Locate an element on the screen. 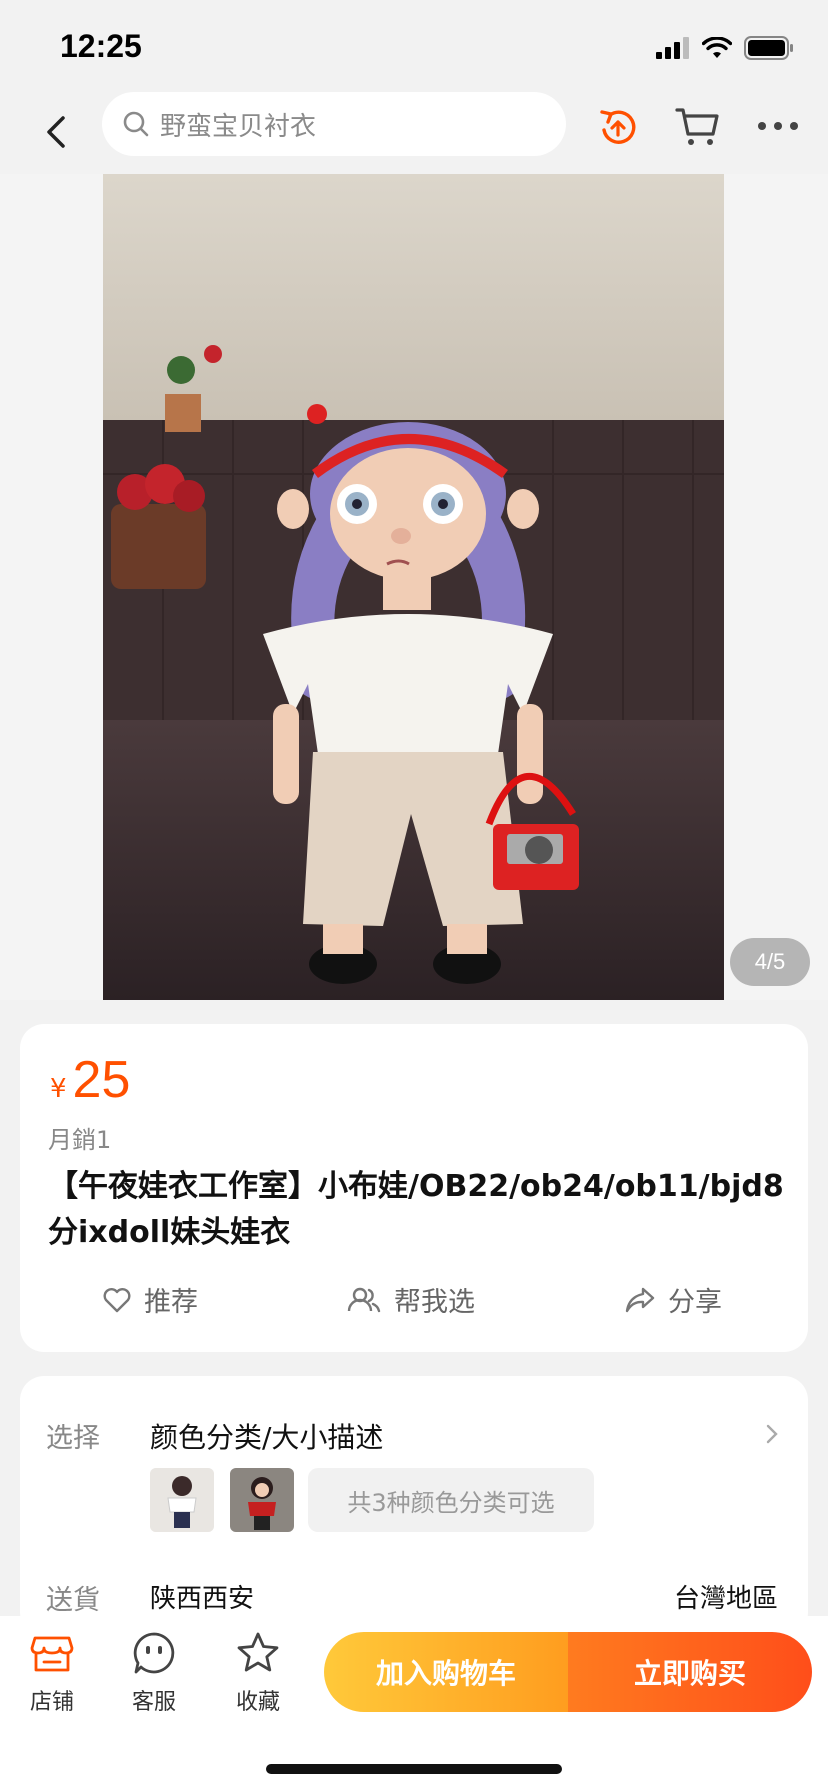  search-text: 野蛮宝贝衬衣 is located at coordinates (238, 126).